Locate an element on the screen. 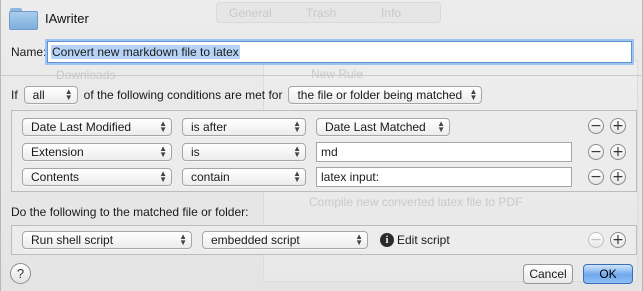  name-row: Name: Convert new markdown file to latex is located at coordinates (321, 52).